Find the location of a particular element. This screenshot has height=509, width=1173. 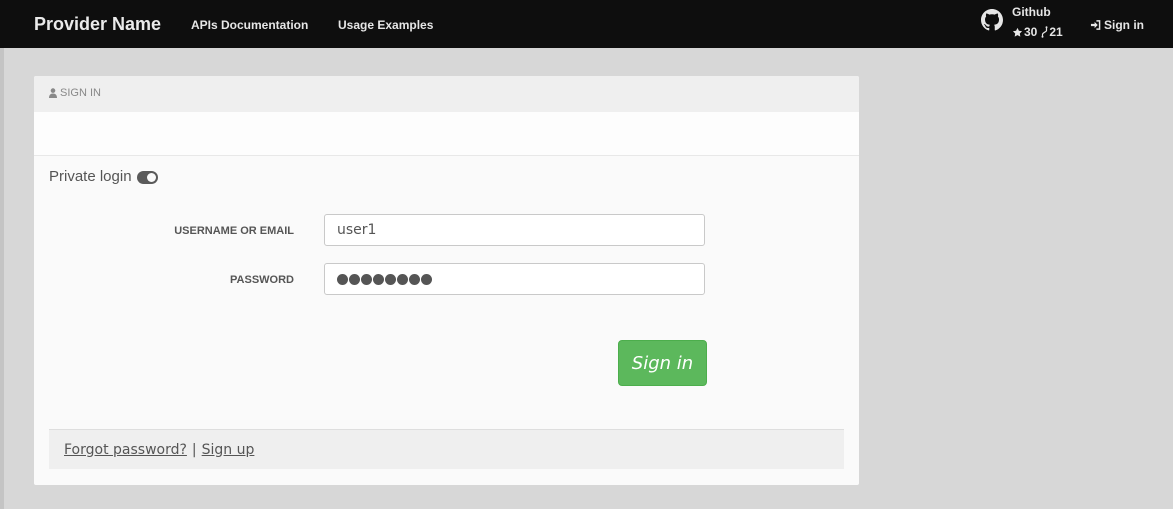

nav-signin-link: Sign in is located at coordinates (1117, 25).